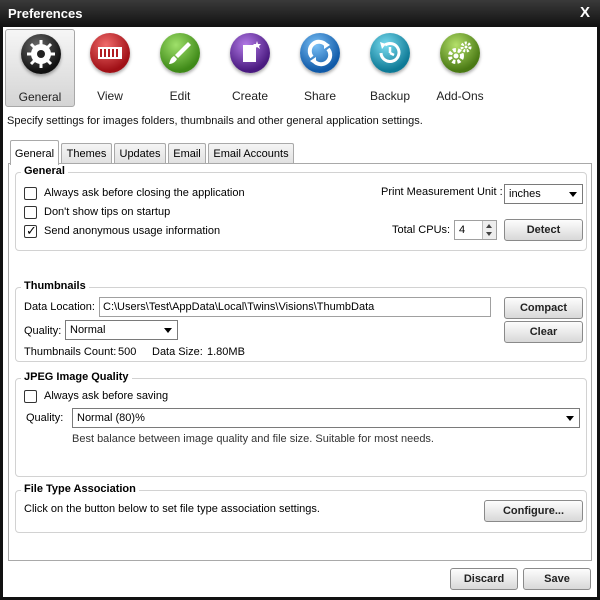 The width and height of the screenshot is (600, 600). Describe the element at coordinates (111, 418) in the screenshot. I see `jpeg-quality-value: Normal (80)%` at that location.